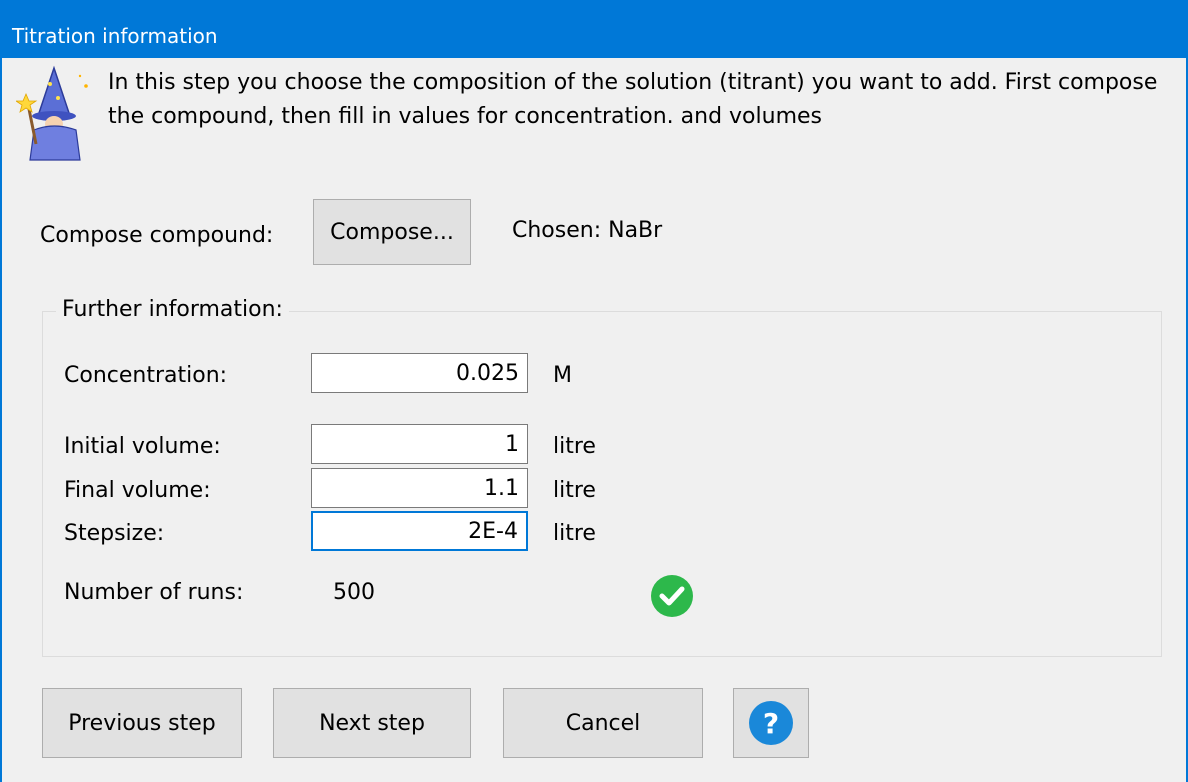  I want to click on further-information-title: Further information:, so click(172, 310).